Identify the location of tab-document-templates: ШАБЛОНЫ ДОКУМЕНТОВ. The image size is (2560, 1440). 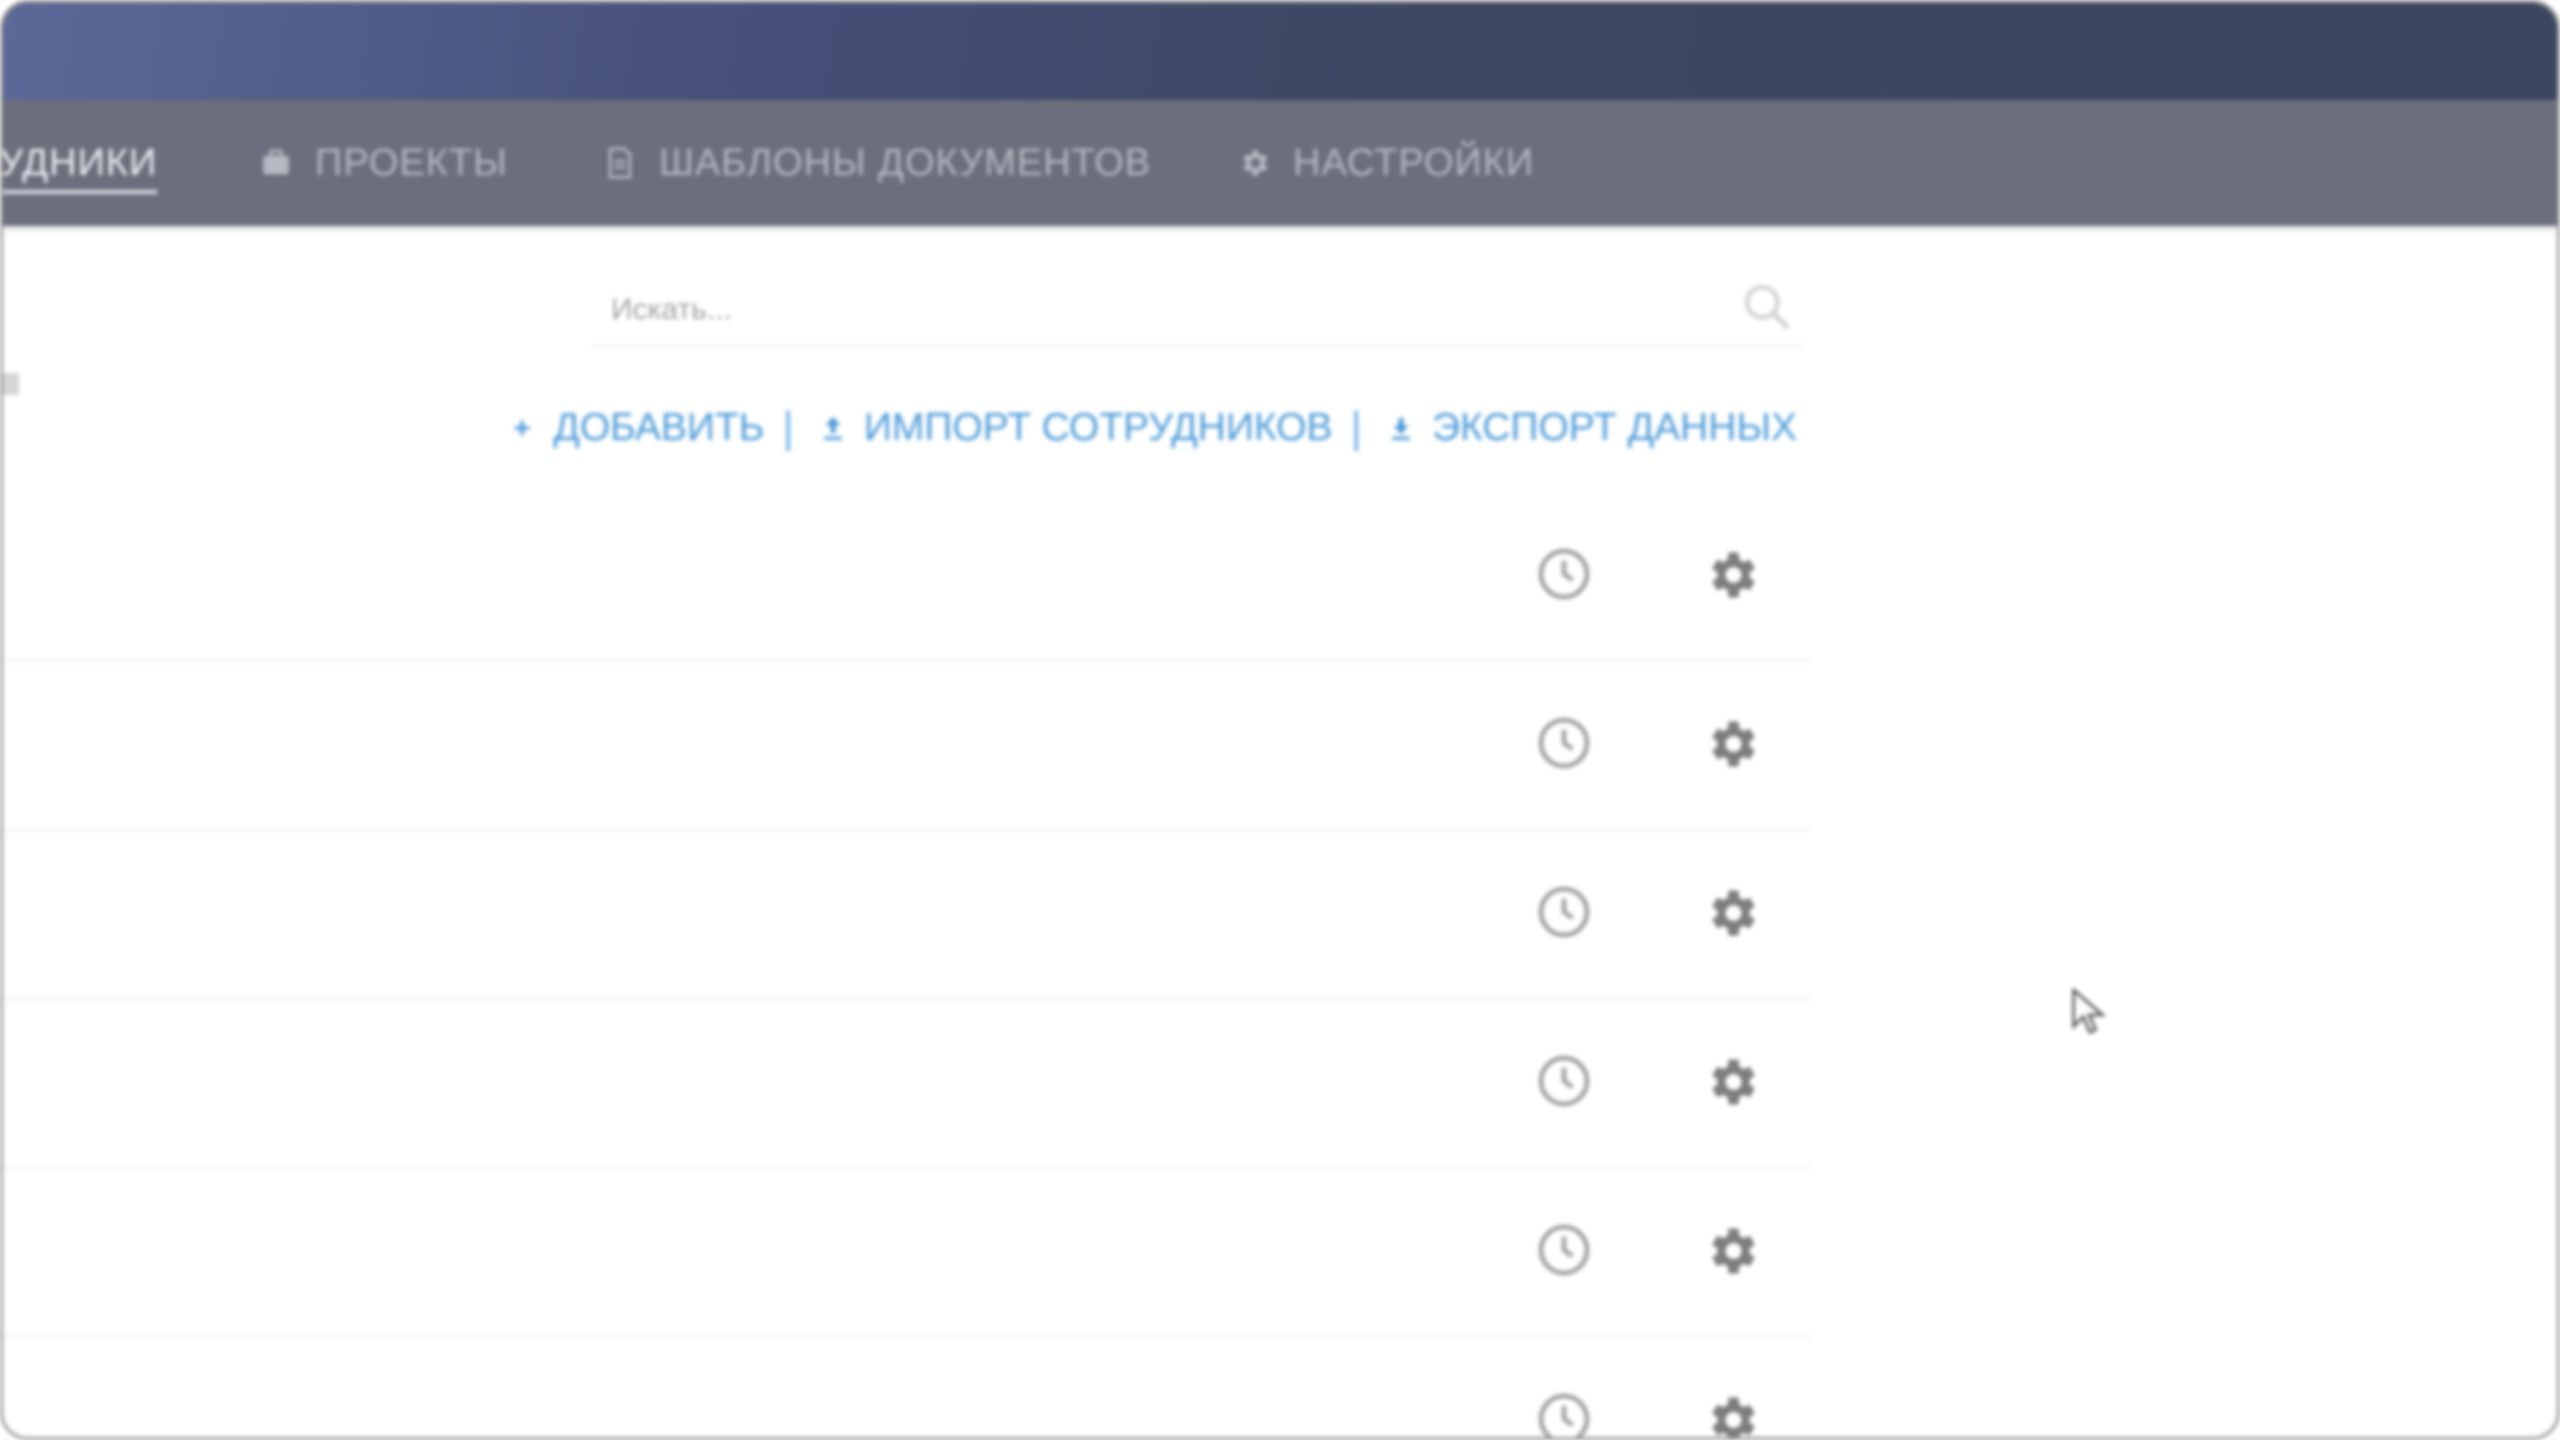
(877, 163).